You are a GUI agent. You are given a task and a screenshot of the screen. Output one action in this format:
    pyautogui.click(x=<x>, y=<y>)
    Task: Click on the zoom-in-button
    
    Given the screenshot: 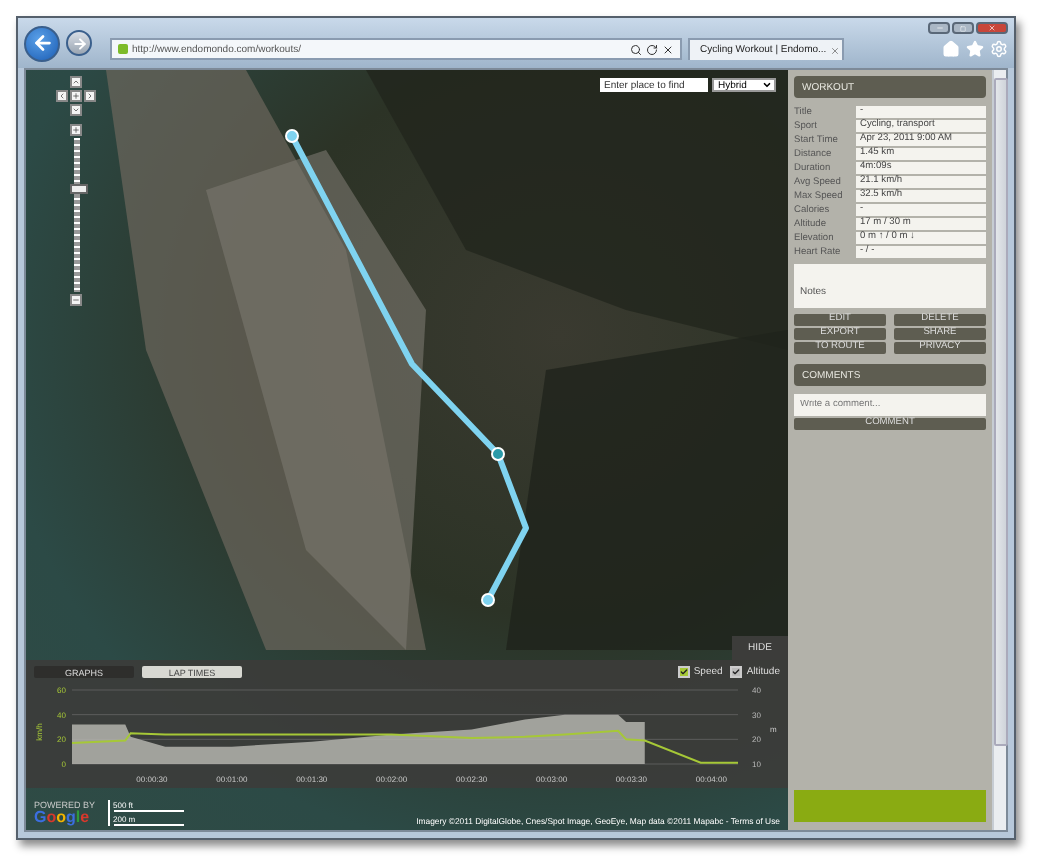 What is the action you would take?
    pyautogui.click(x=76, y=130)
    